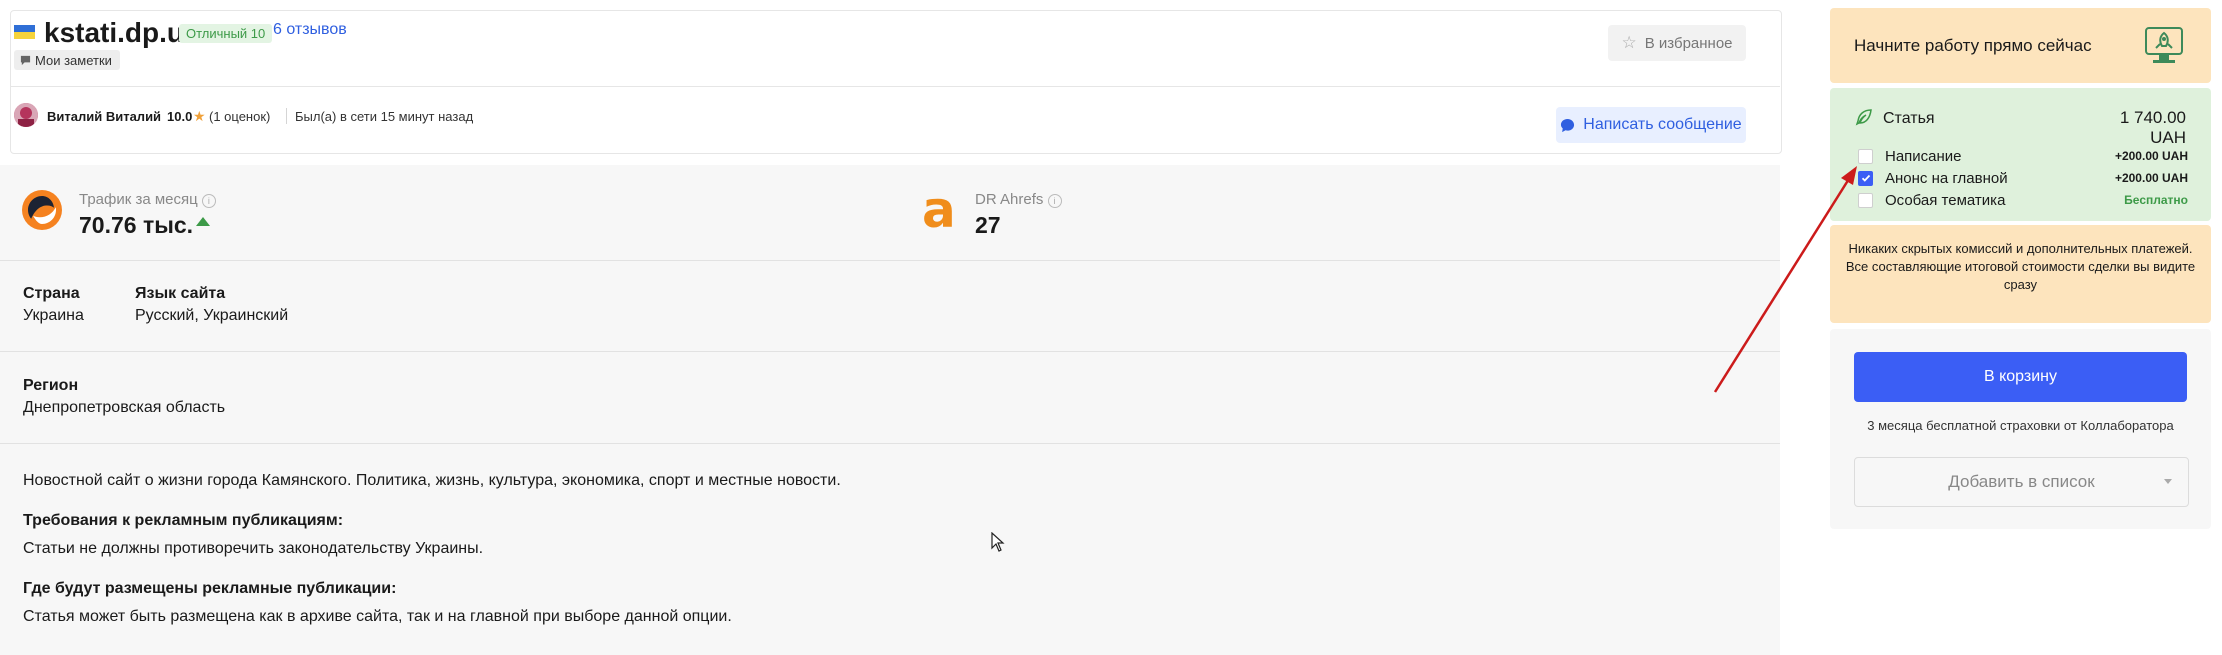  Describe the element at coordinates (122, 32) in the screenshot. I see `site-title: kstati.dp.ua` at that location.